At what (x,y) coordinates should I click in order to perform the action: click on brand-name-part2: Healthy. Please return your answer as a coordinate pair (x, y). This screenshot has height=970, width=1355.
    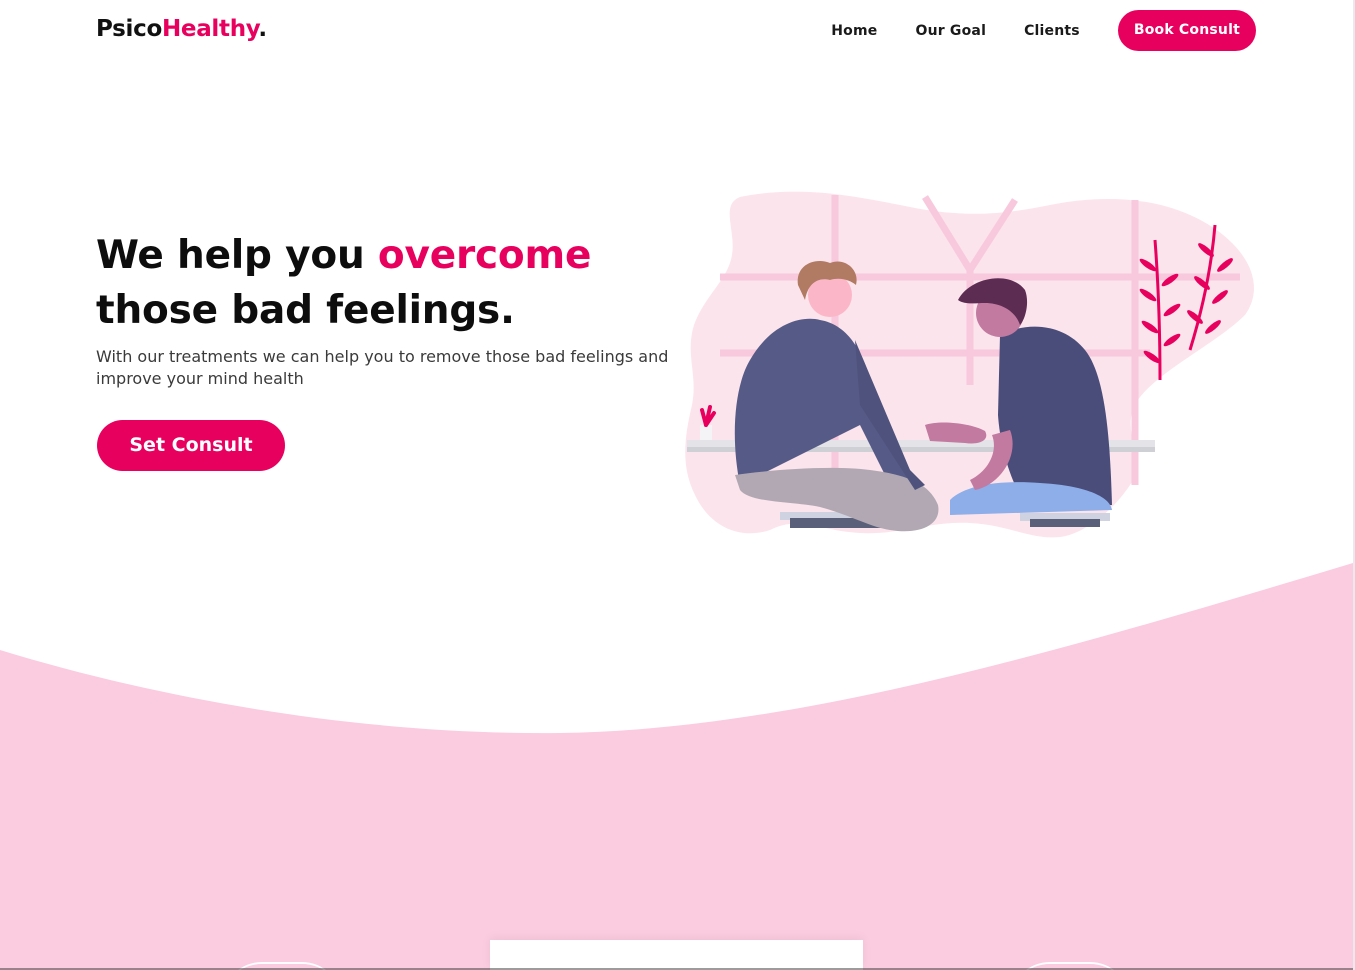
    Looking at the image, I should click on (210, 29).